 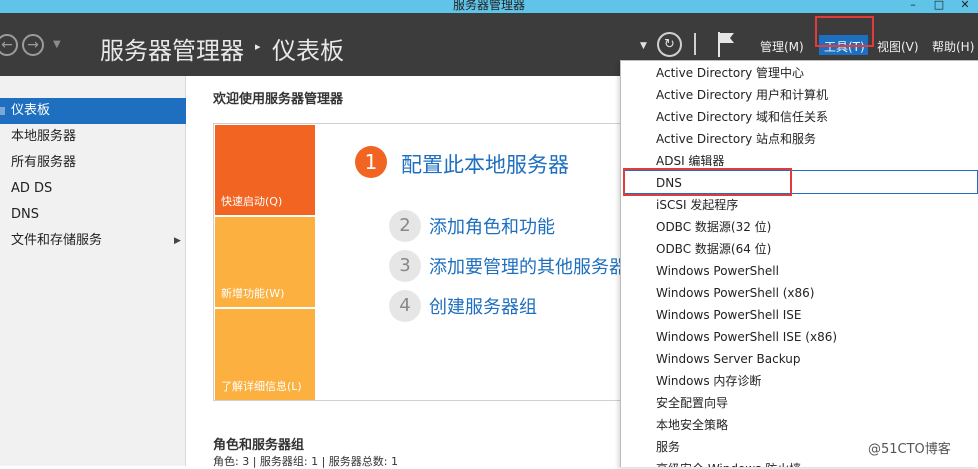 What do you see at coordinates (172, 51) in the screenshot?
I see `breadcrumb-root: 服务器管理器` at bounding box center [172, 51].